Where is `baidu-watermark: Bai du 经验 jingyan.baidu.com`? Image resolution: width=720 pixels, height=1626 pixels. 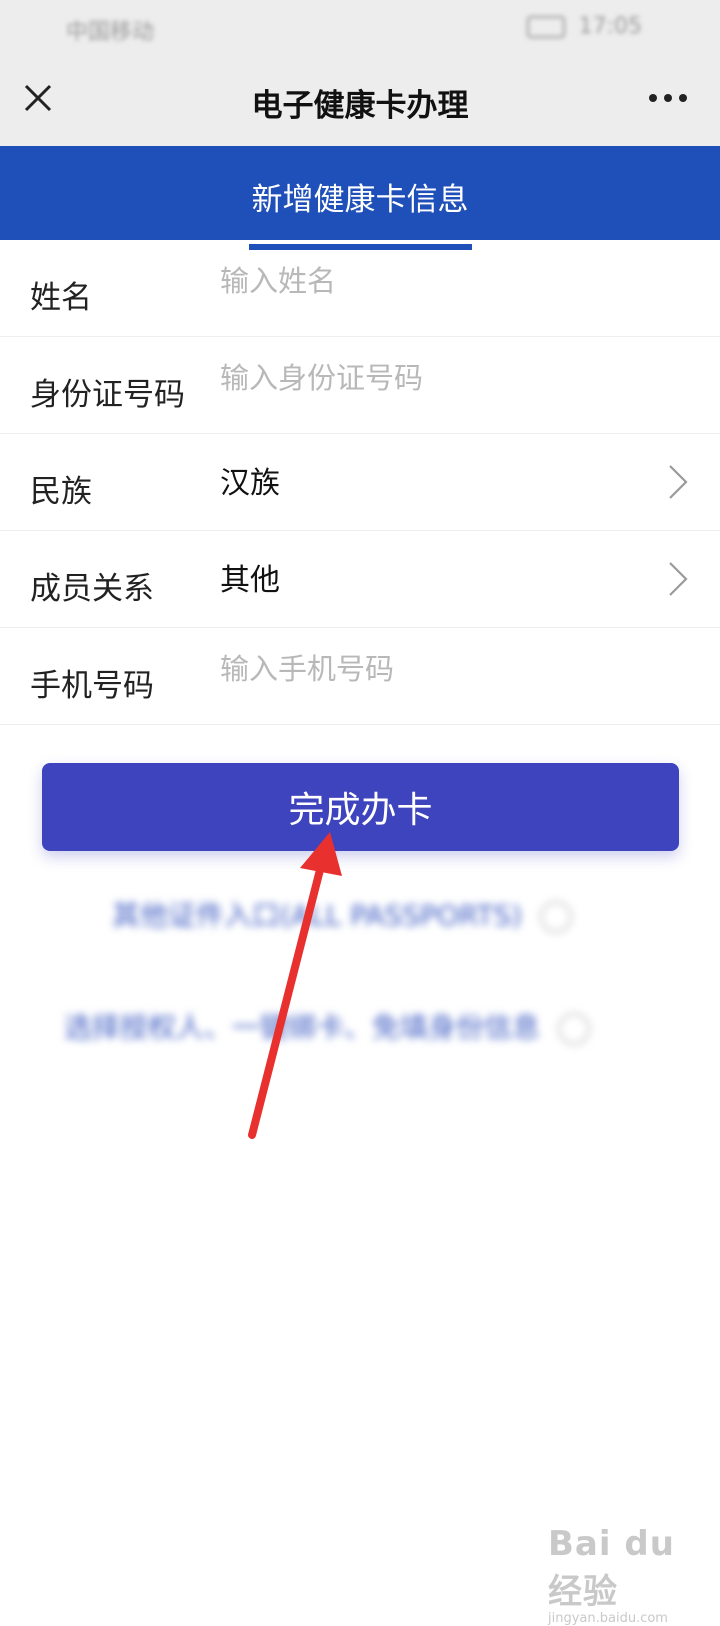 baidu-watermark: Bai du 经验 jingyan.baidu.com is located at coordinates (634, 1575).